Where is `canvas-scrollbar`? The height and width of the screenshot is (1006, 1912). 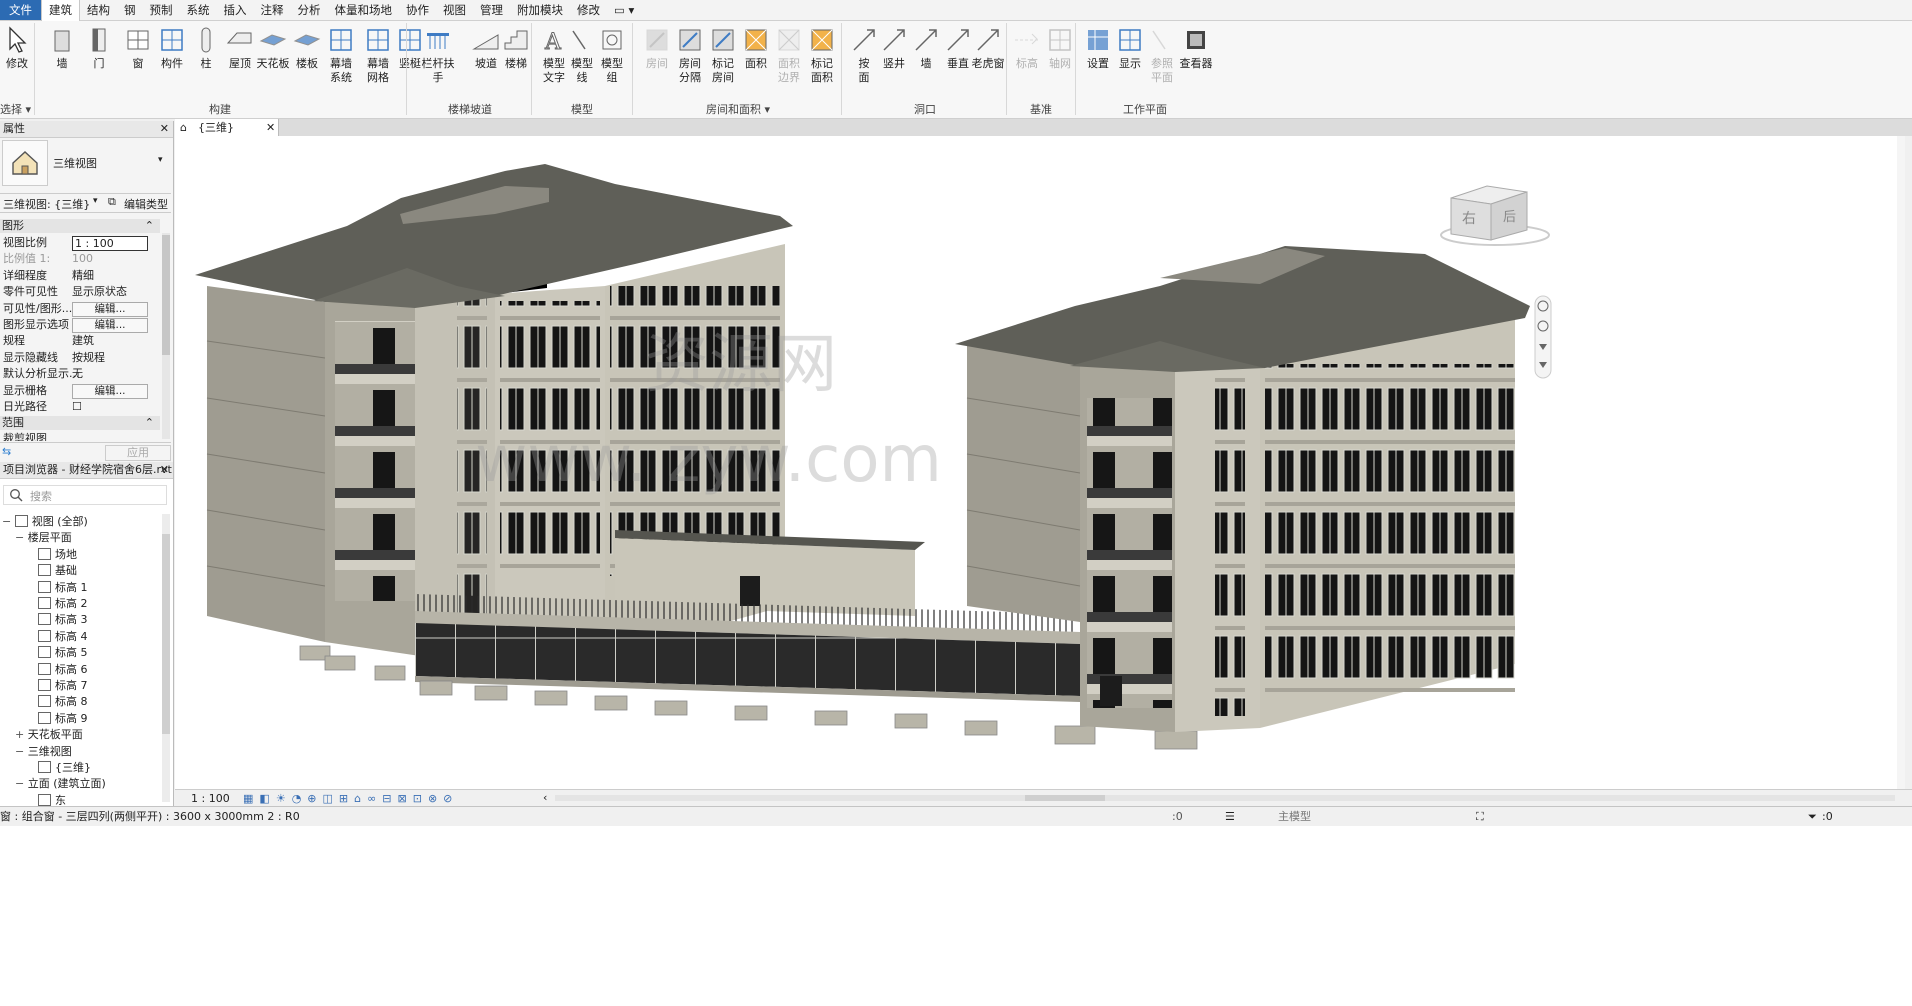 canvas-scrollbar is located at coordinates (1901, 462).